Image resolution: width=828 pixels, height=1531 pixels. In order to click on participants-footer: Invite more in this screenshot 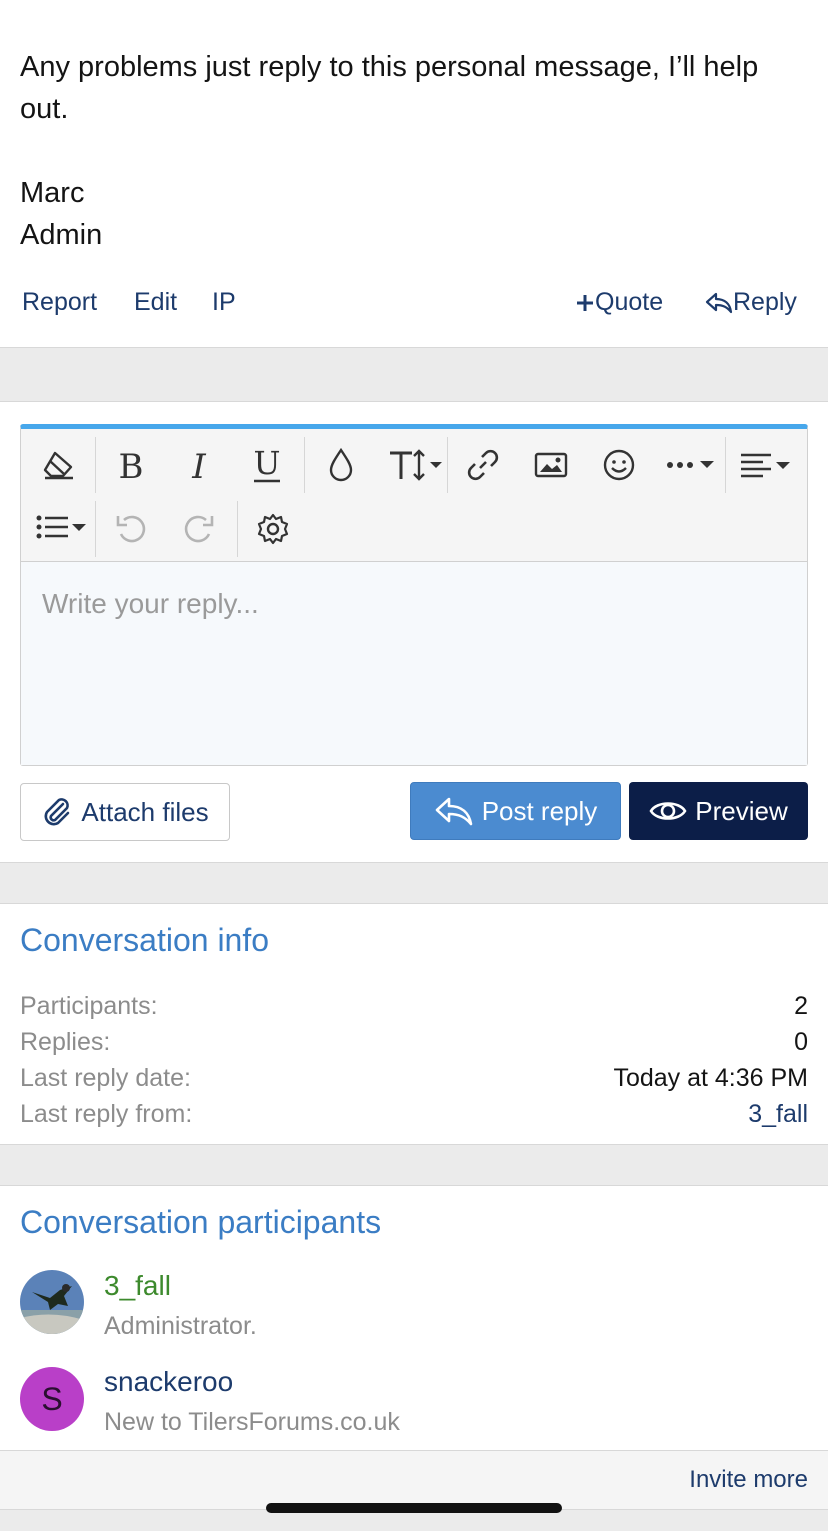, I will do `click(414, 1480)`.